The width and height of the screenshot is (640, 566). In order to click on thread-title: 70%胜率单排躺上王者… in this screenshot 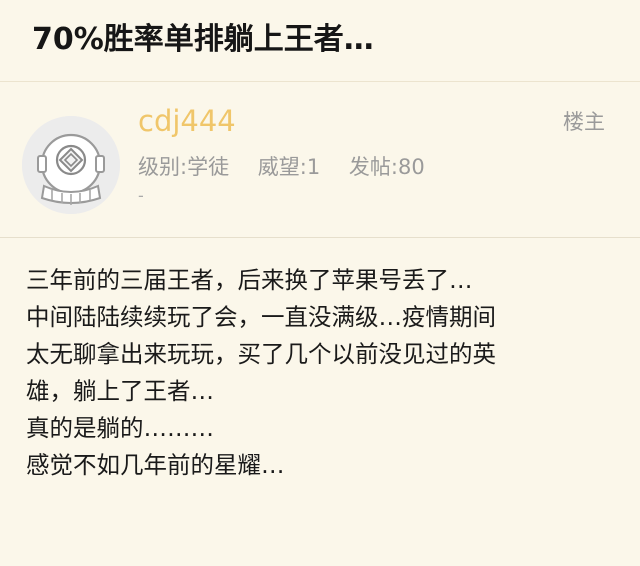, I will do `click(203, 39)`.